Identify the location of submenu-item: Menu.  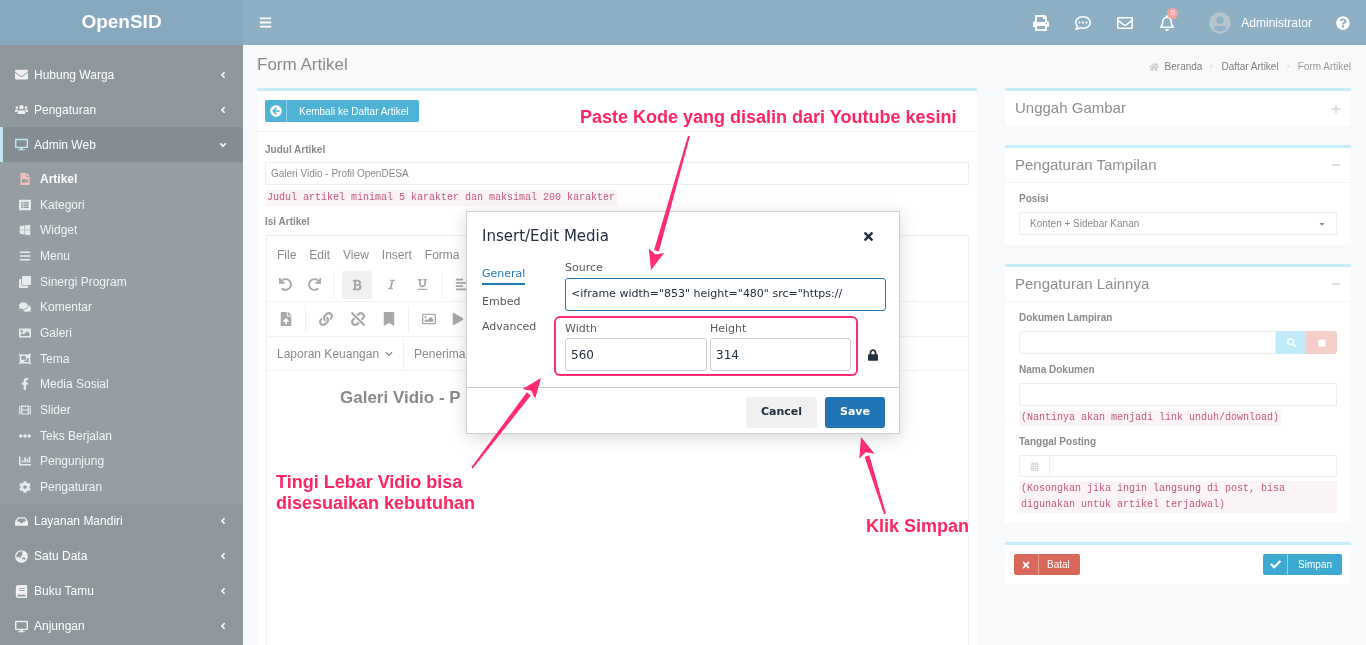
(121, 256).